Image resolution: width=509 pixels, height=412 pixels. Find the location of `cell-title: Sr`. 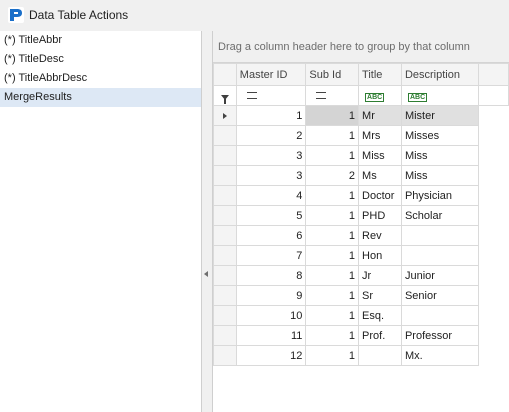

cell-title: Sr is located at coordinates (380, 295).